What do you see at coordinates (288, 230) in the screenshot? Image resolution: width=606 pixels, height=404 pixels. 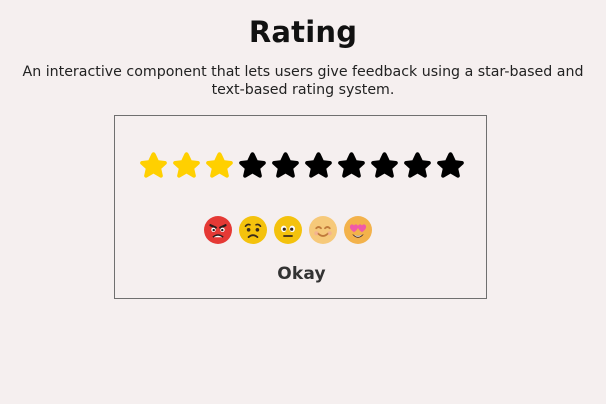 I see `neutral-face-icon` at bounding box center [288, 230].